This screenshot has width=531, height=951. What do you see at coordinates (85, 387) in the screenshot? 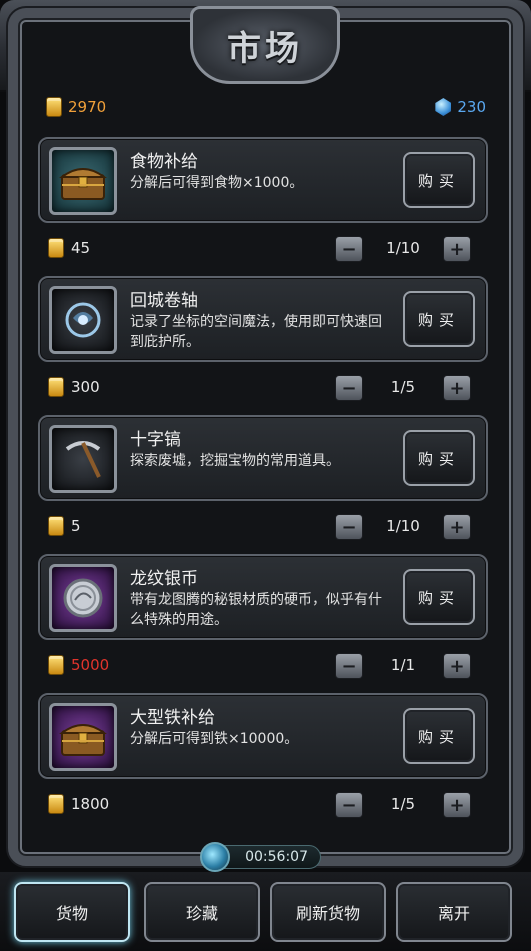
I see `price-value: 300` at bounding box center [85, 387].